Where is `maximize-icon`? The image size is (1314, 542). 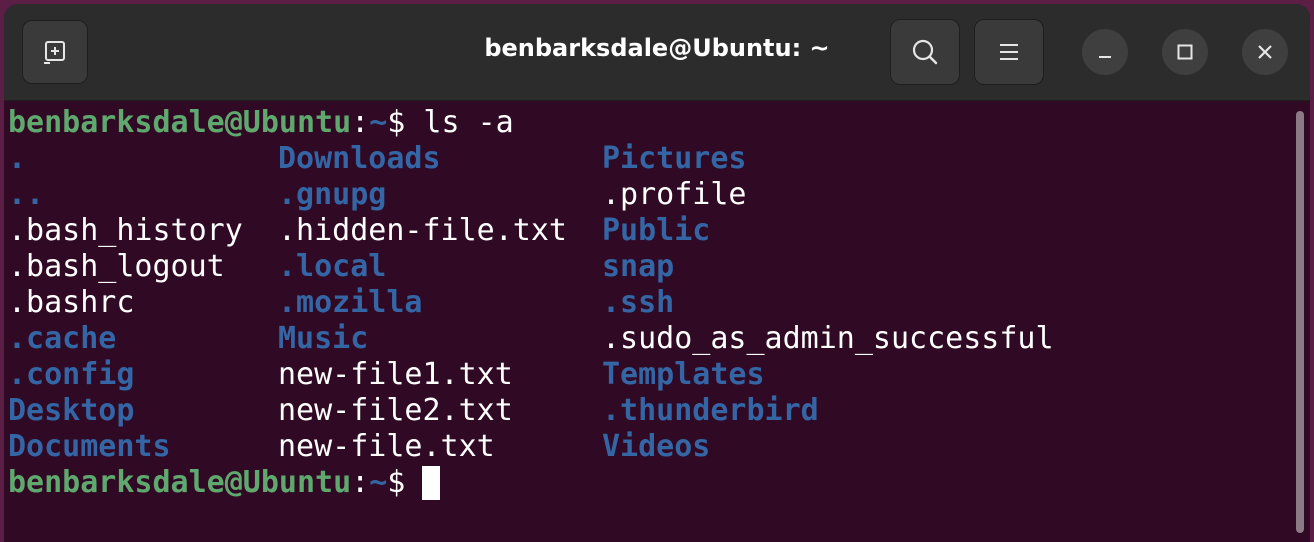
maximize-icon is located at coordinates (1185, 52).